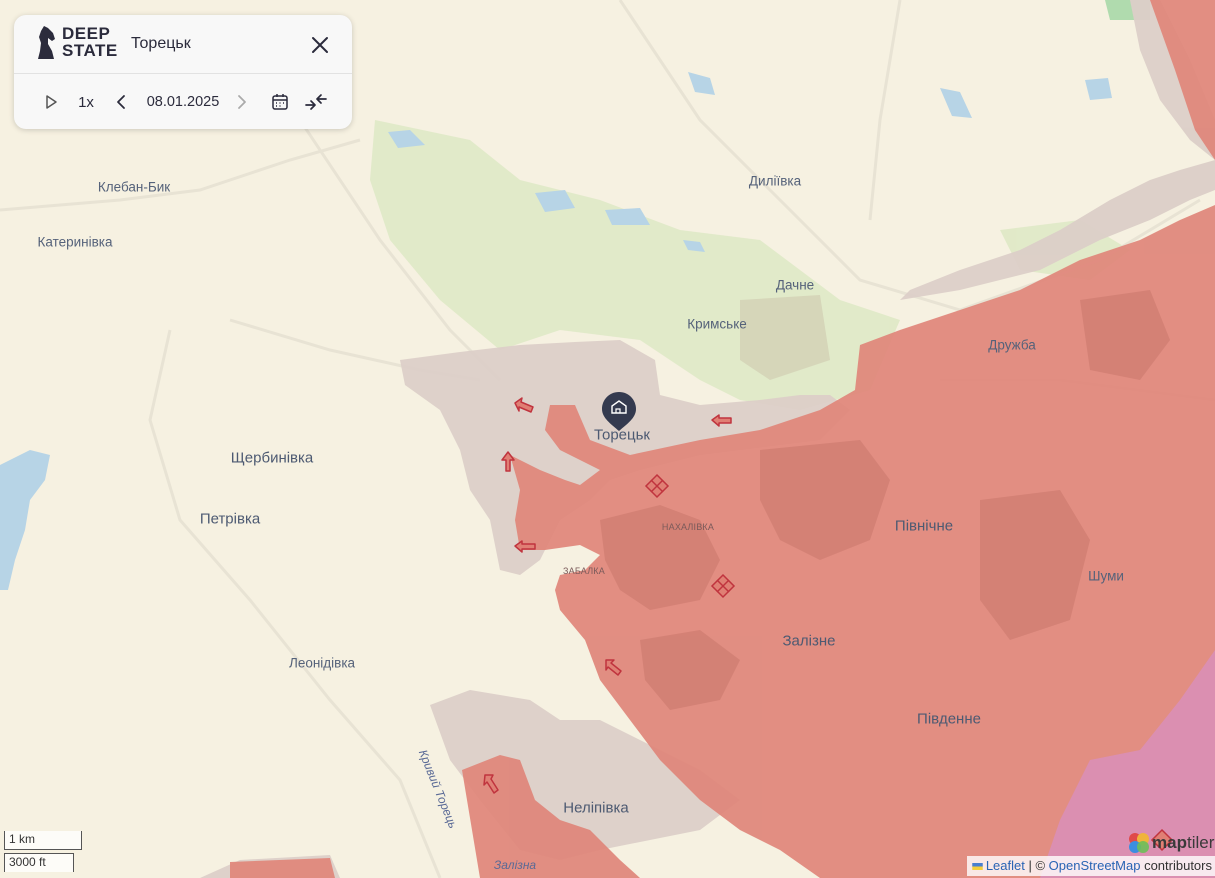 The height and width of the screenshot is (878, 1215). Describe the element at coordinates (688, 527) in the screenshot. I see `district-label: НАХАЛІВКА` at that location.